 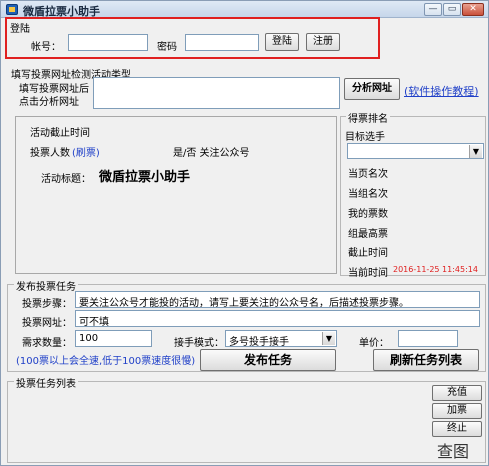 I want to click on follow-account-label: 是/否 关注公众号, so click(x=211, y=153).